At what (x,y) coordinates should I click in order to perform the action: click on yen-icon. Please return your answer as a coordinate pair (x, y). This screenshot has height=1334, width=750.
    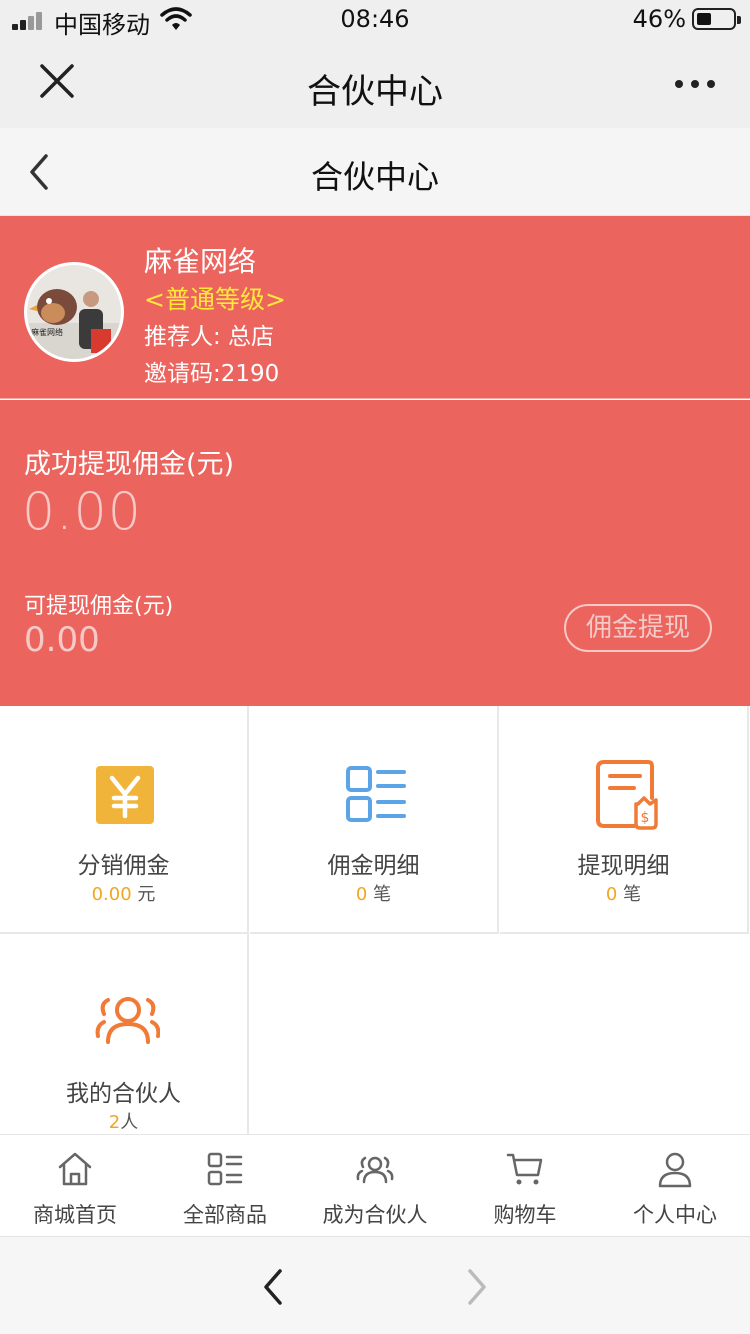
    Looking at the image, I should click on (125, 795).